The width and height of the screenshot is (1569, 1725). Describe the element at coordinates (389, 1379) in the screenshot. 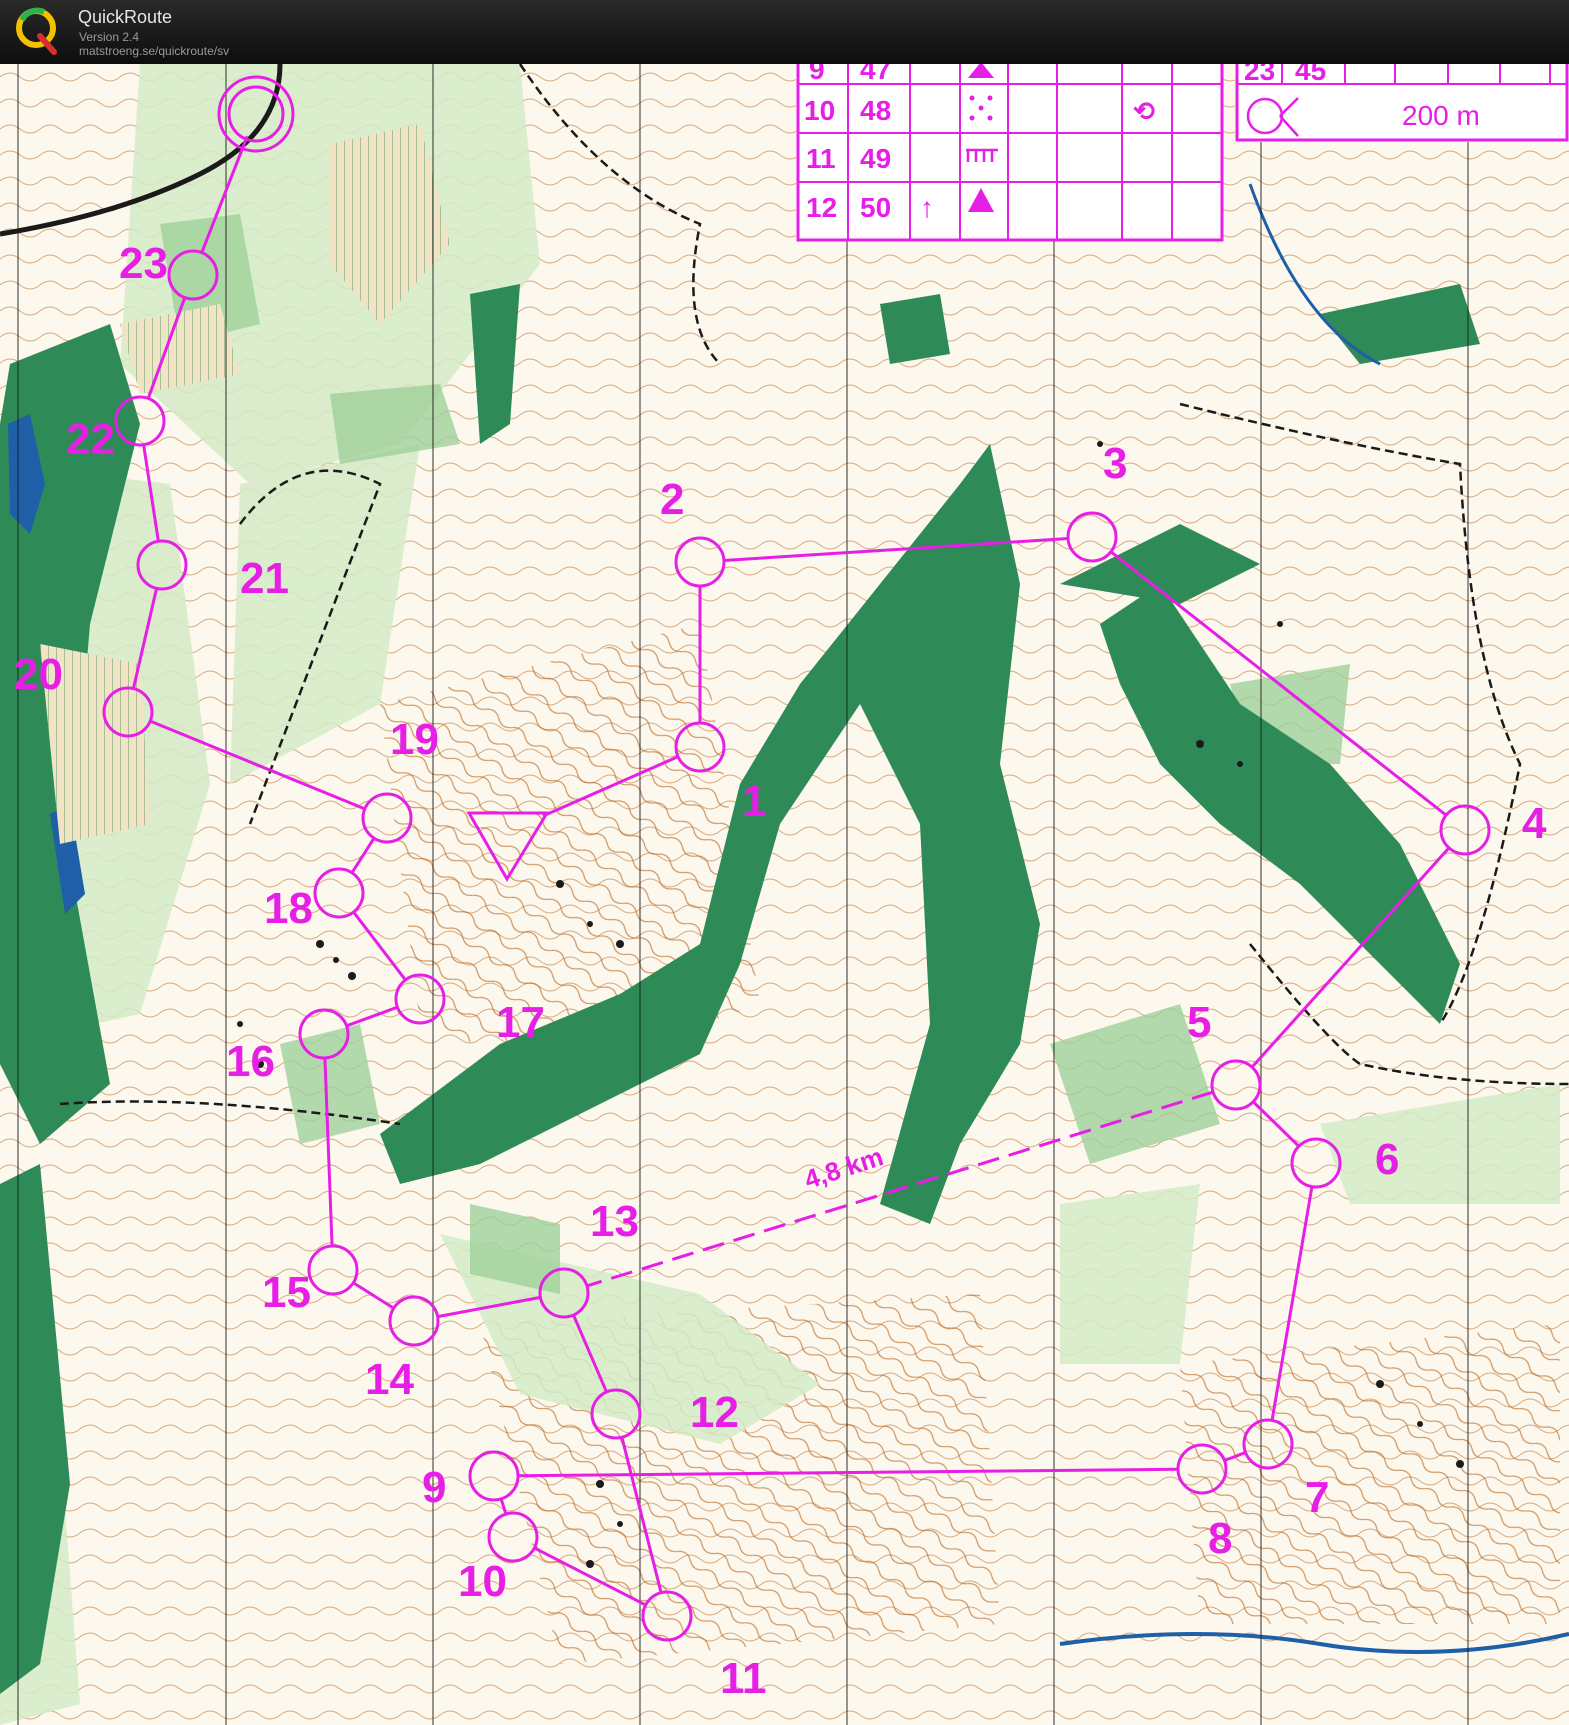

I see `control-number-14: 14` at that location.